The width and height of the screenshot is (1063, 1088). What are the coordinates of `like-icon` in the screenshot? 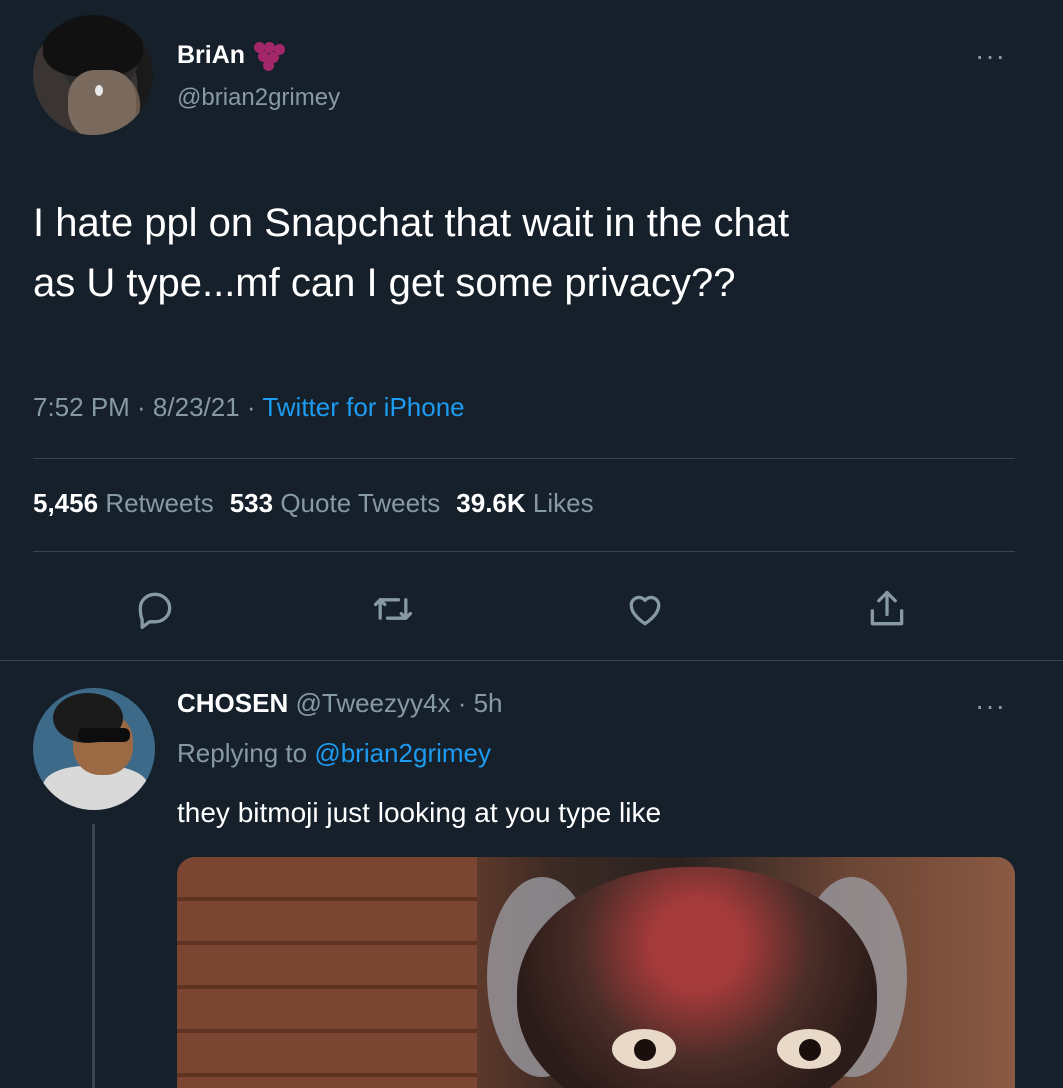 It's located at (645, 609).